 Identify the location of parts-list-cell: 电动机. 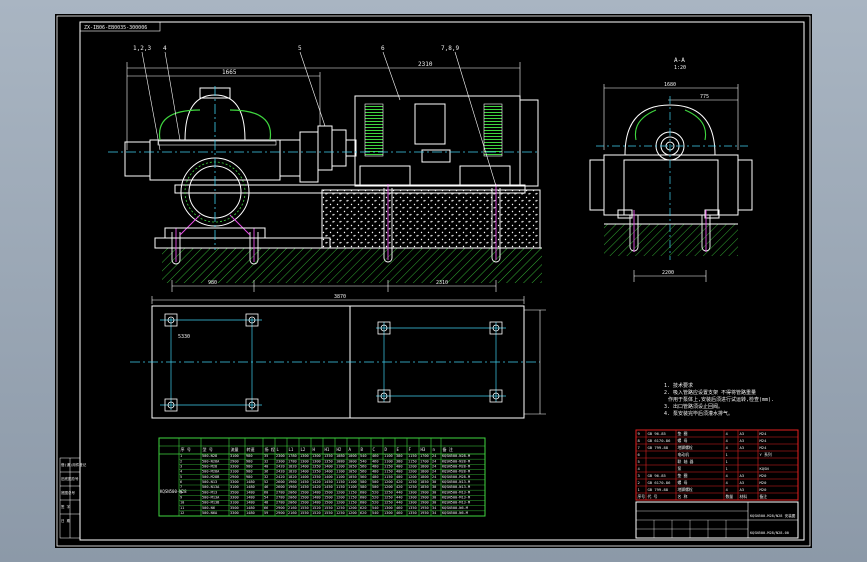
(684, 454).